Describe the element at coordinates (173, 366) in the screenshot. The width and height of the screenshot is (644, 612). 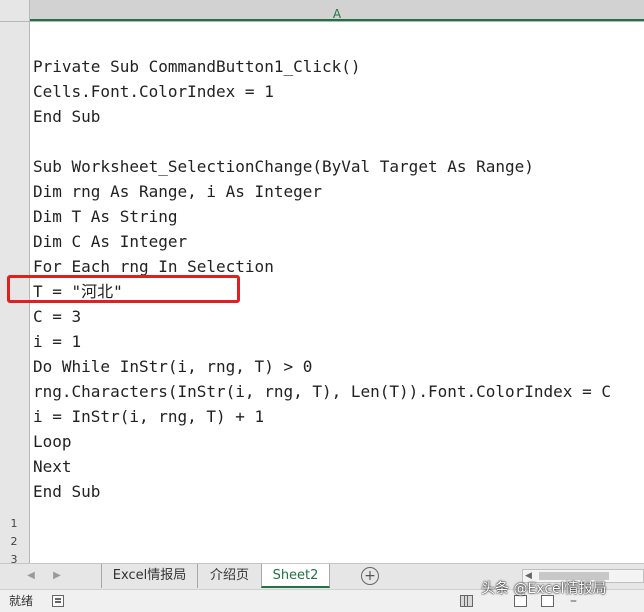
I see `code-line: Do While InStr(i, rng, T) > 0` at that location.